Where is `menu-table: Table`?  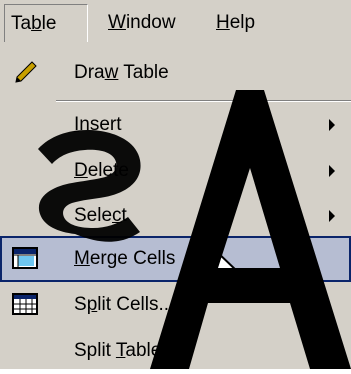 menu-table: Table is located at coordinates (46, 23).